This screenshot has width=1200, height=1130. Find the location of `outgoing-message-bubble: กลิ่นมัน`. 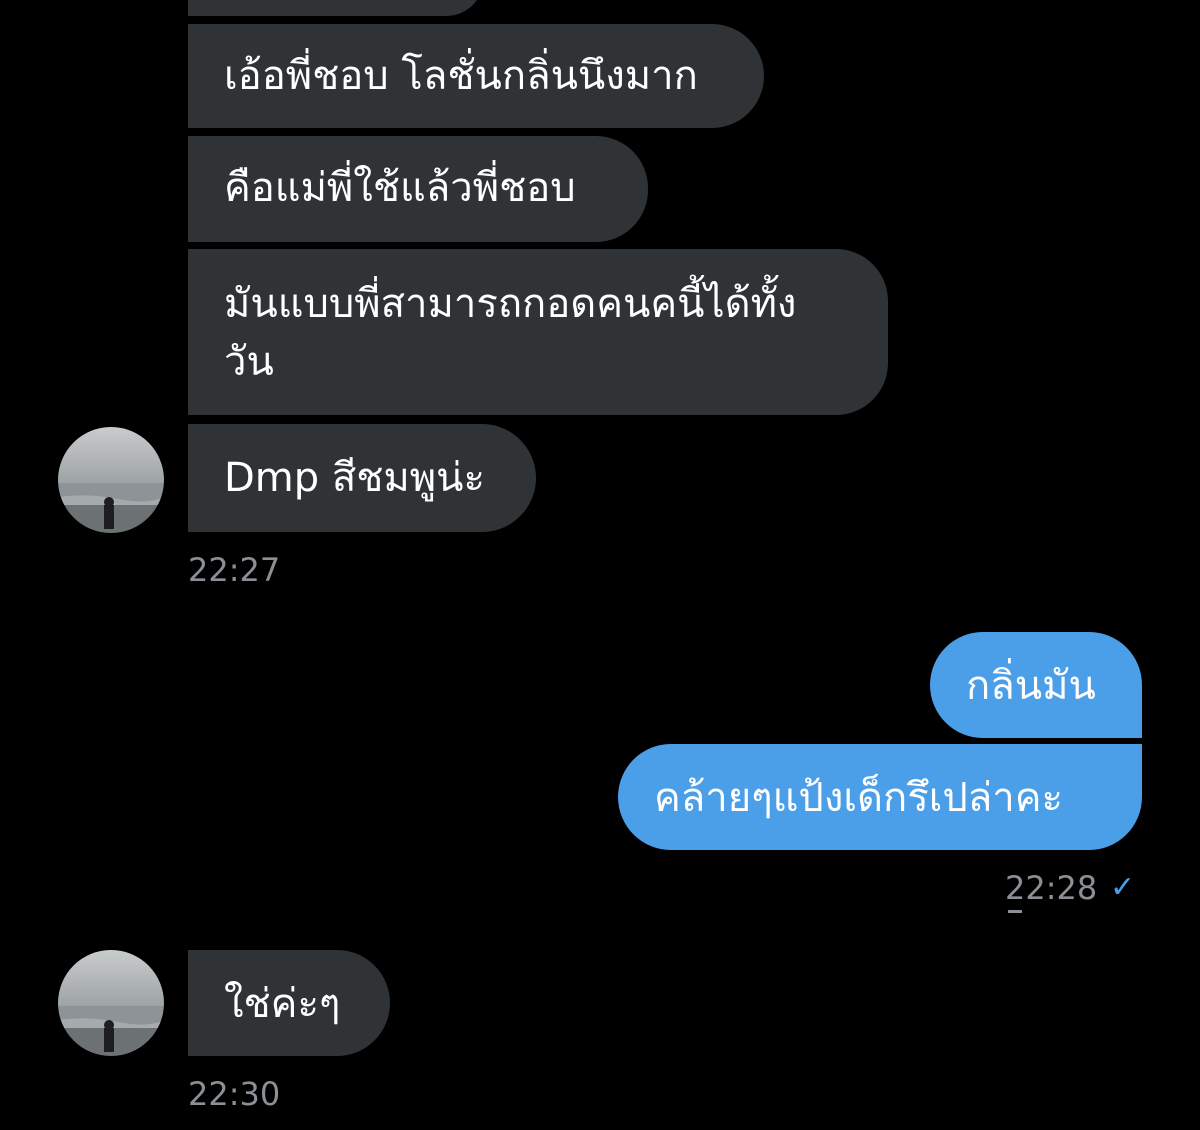

outgoing-message-bubble: กลิ่นมัน is located at coordinates (1036, 685).